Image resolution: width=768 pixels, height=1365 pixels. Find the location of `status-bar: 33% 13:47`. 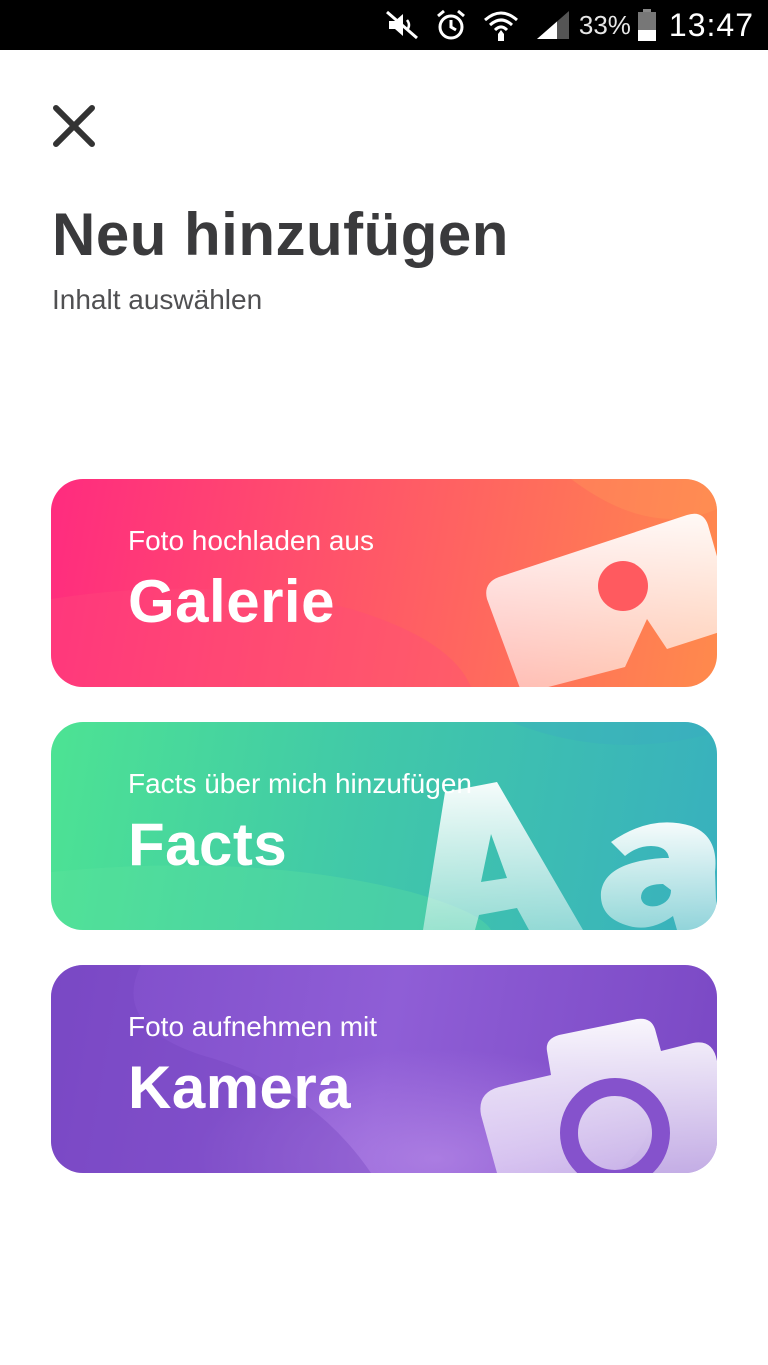

status-bar: 33% 13:47 is located at coordinates (384, 25).